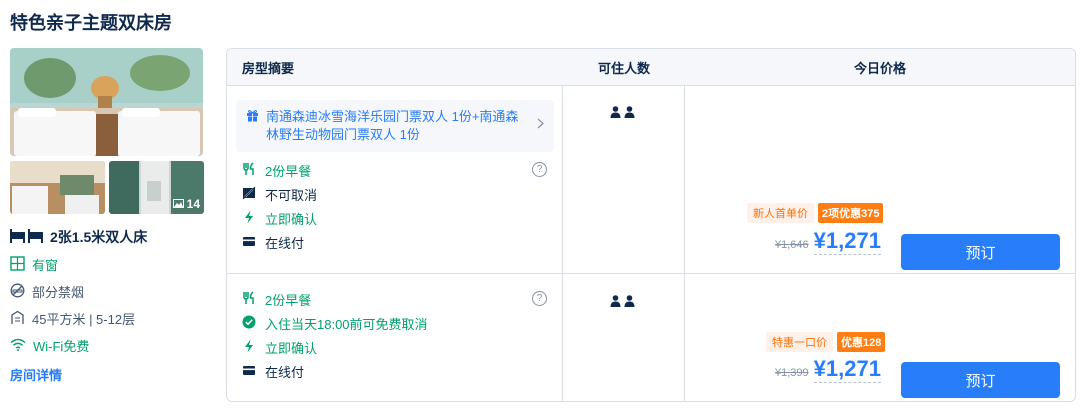  I want to click on discount-badges: 特惠一口价 优惠128, so click(826, 342).